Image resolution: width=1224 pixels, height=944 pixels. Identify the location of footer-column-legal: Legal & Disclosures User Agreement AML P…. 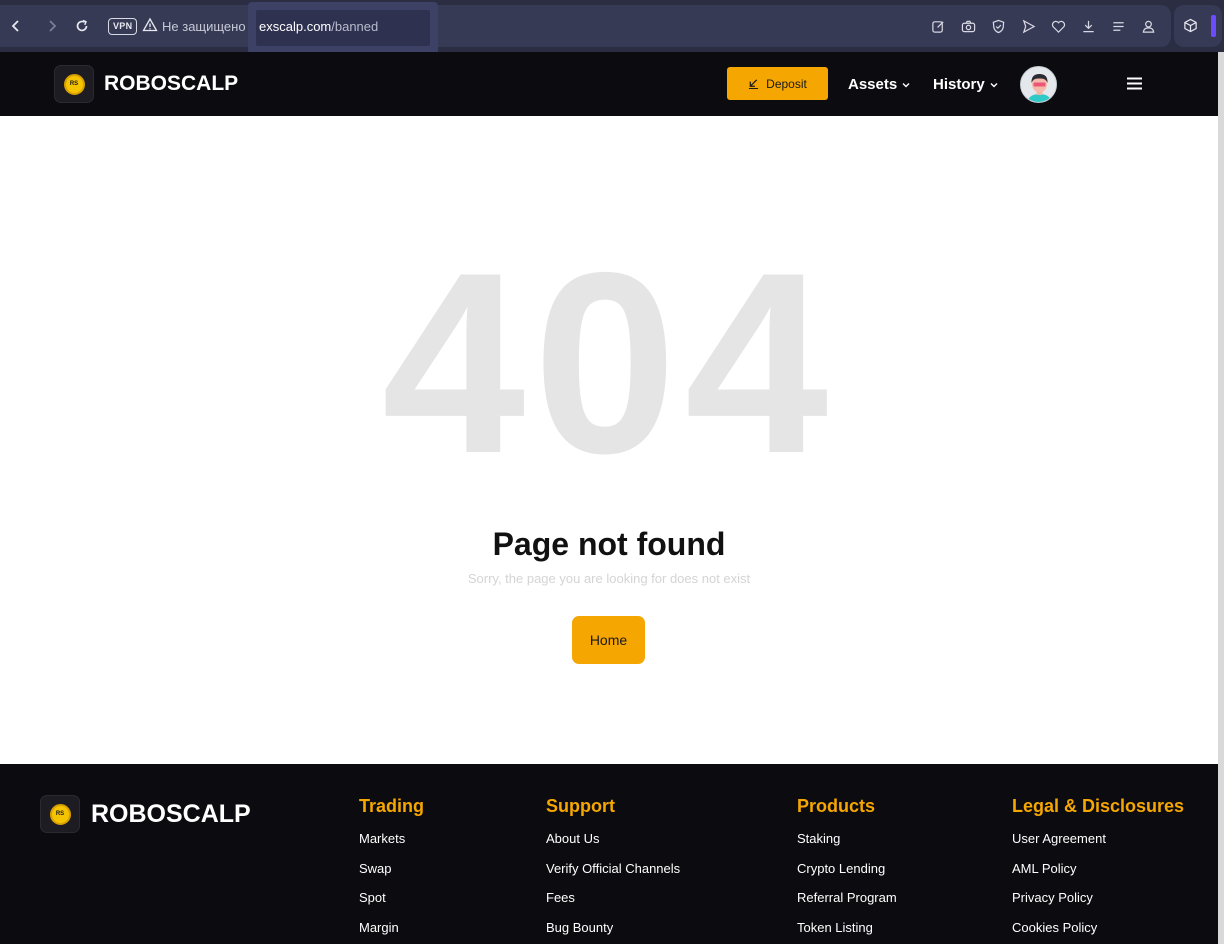
(1098, 870).